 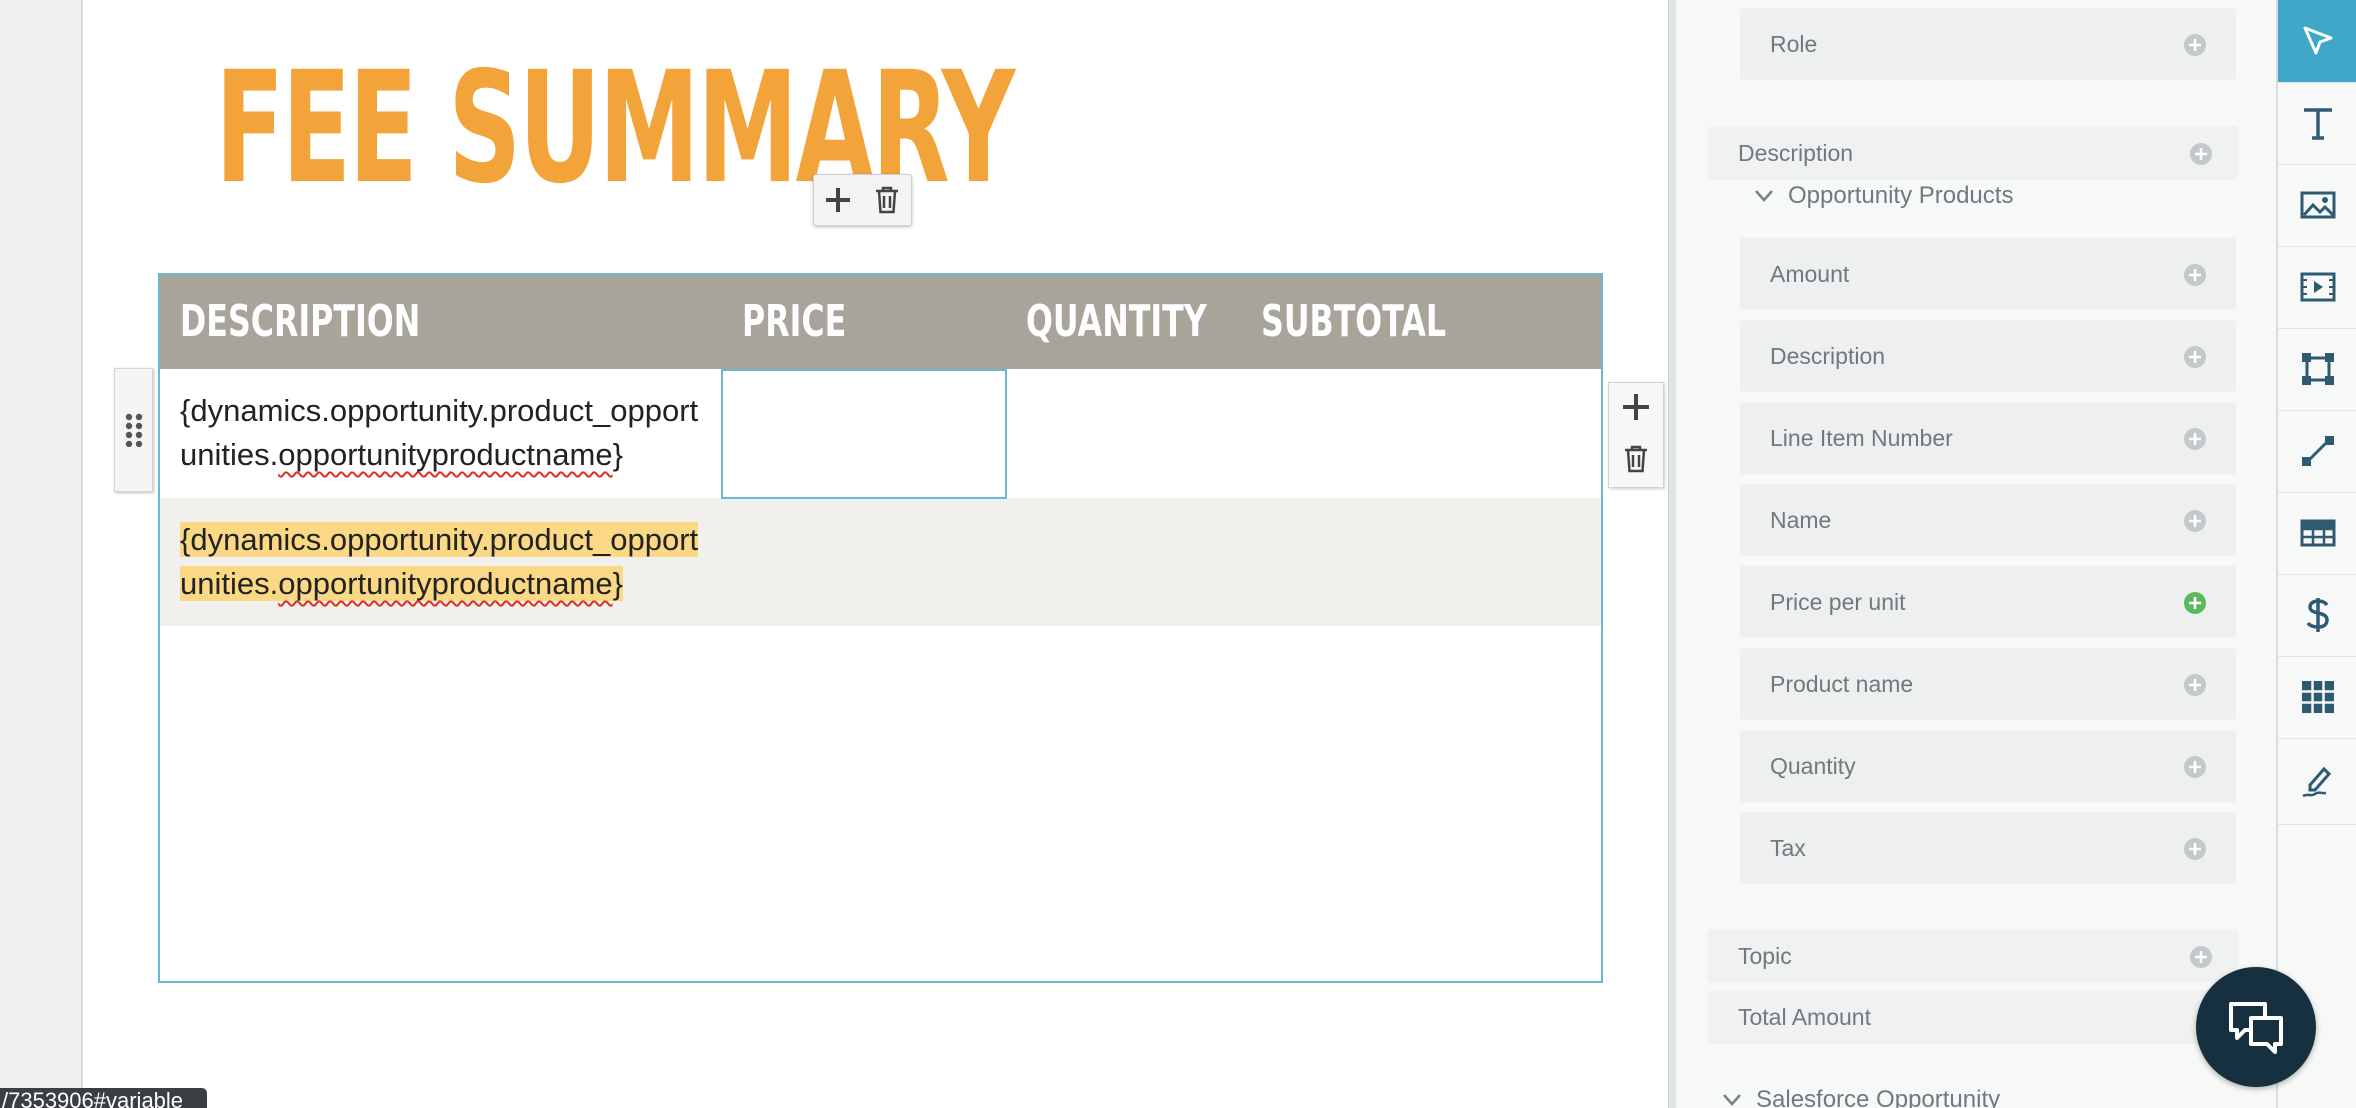 I want to click on line-icon, so click(x=2318, y=451).